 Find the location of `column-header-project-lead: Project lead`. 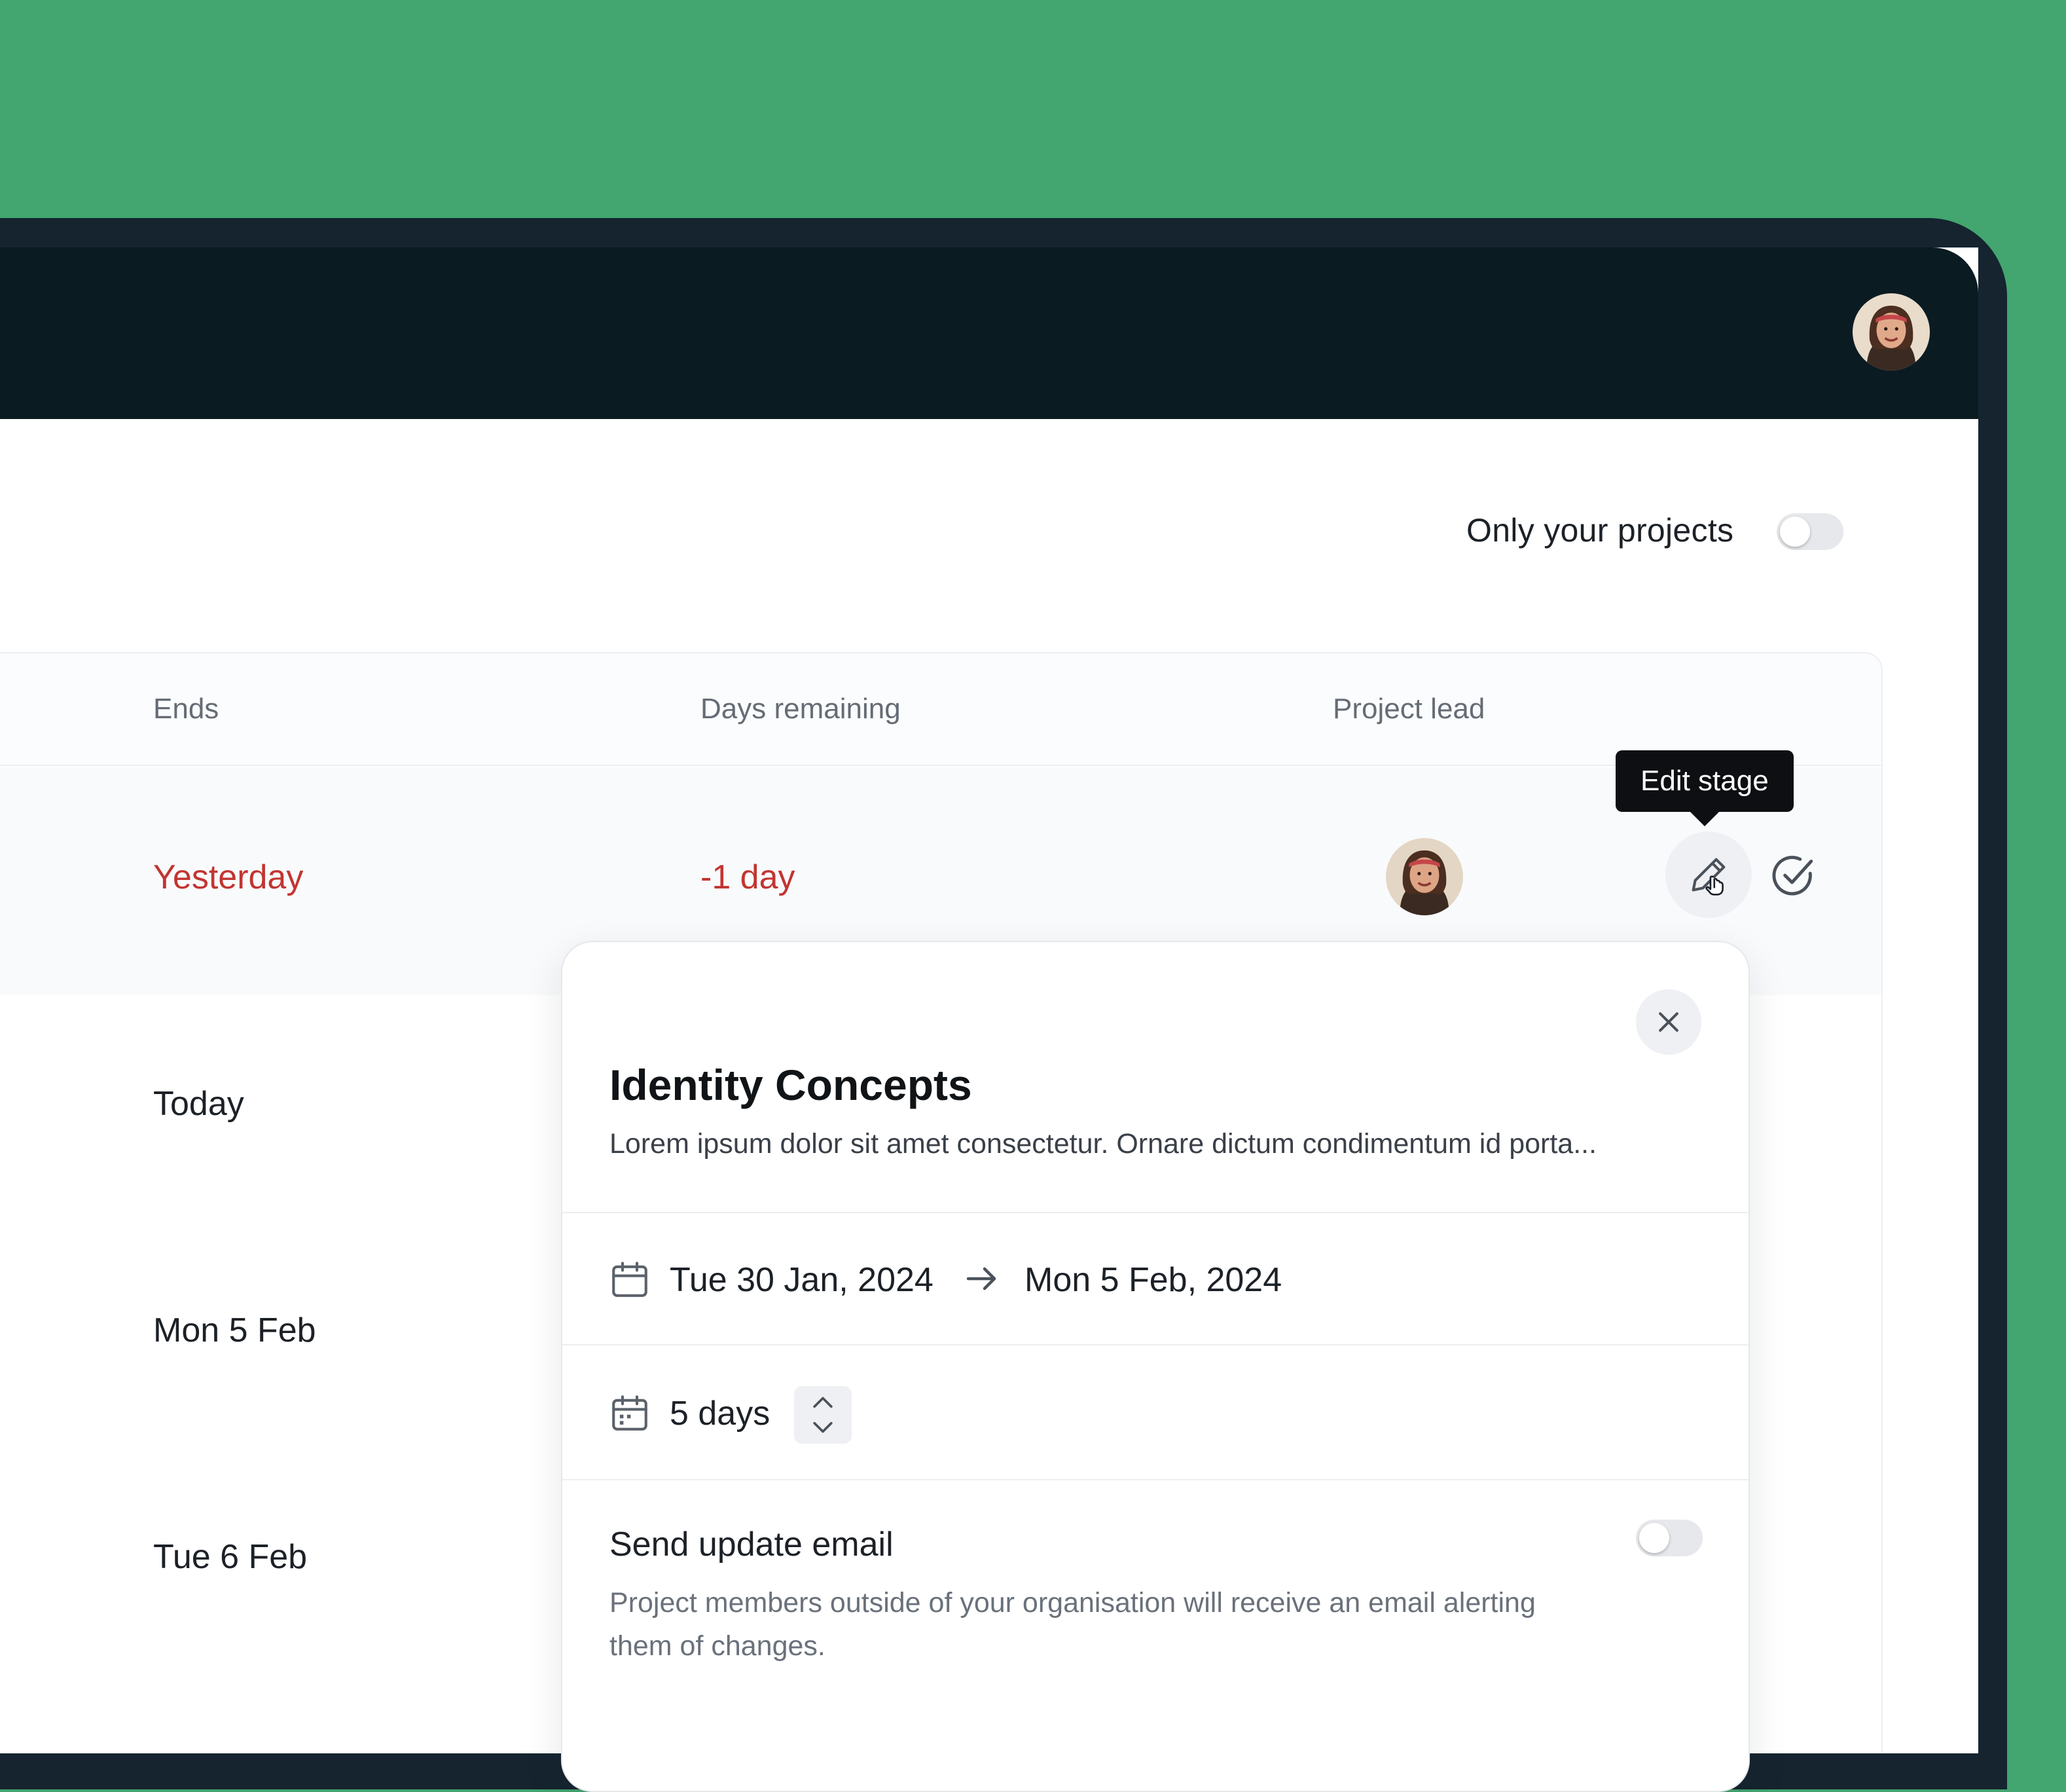

column-header-project-lead: Project lead is located at coordinates (1409, 709).